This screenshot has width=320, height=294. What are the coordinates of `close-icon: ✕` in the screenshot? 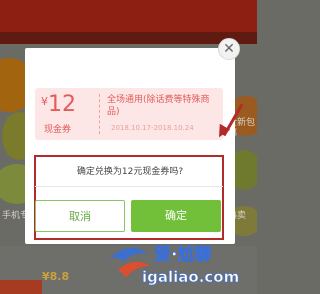 It's located at (229, 49).